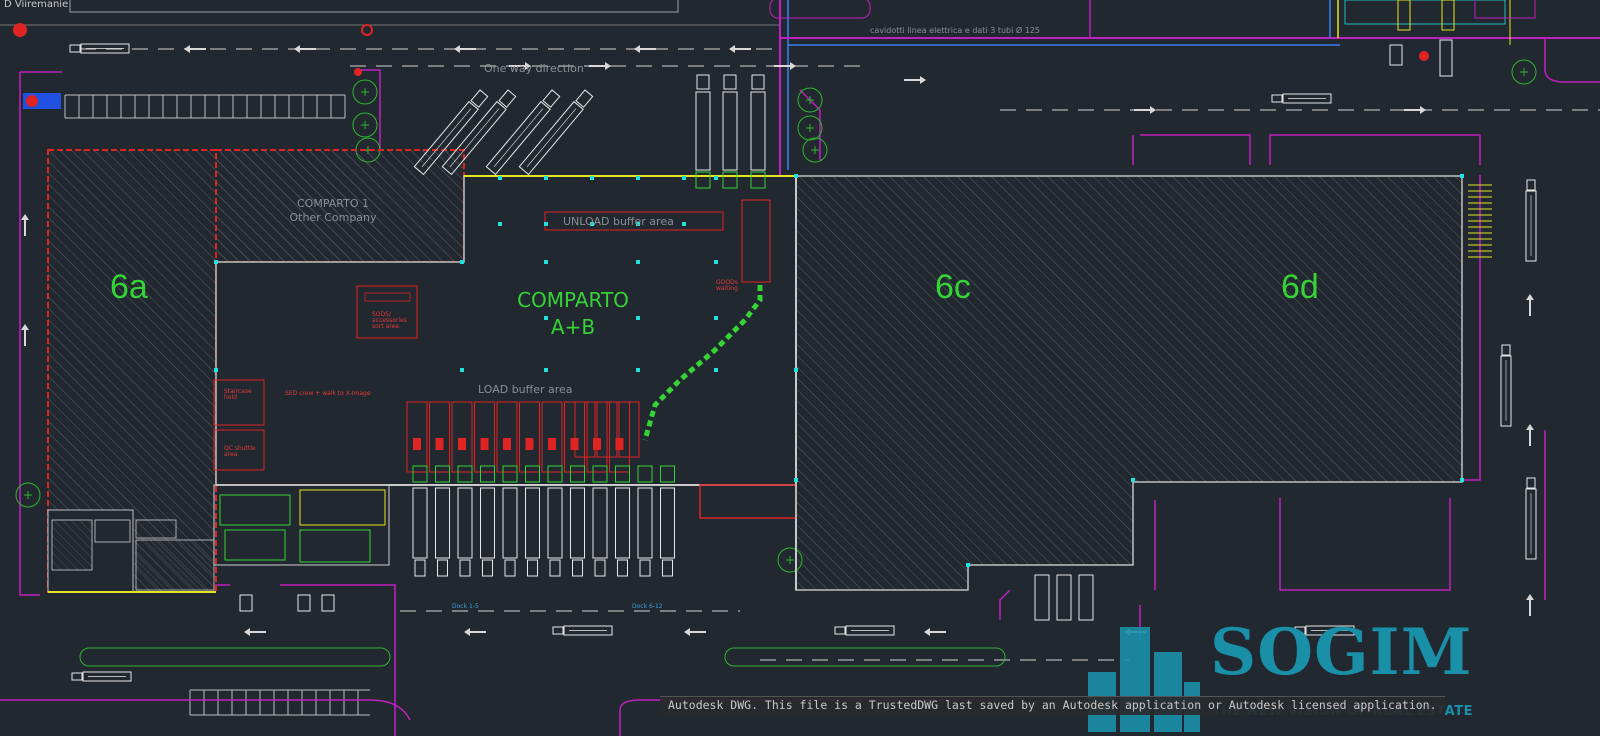  Describe the element at coordinates (129, 287) in the screenshot. I see `zone-6a-label: 6a` at that location.